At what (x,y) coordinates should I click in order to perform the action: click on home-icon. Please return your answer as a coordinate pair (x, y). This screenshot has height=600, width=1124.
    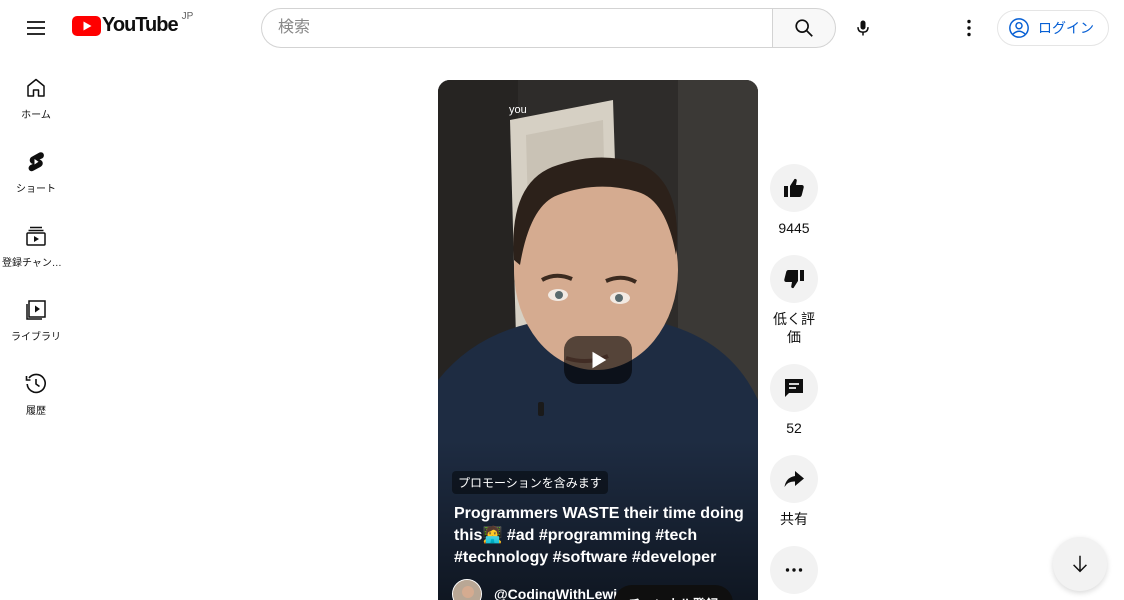
    Looking at the image, I should click on (36, 87).